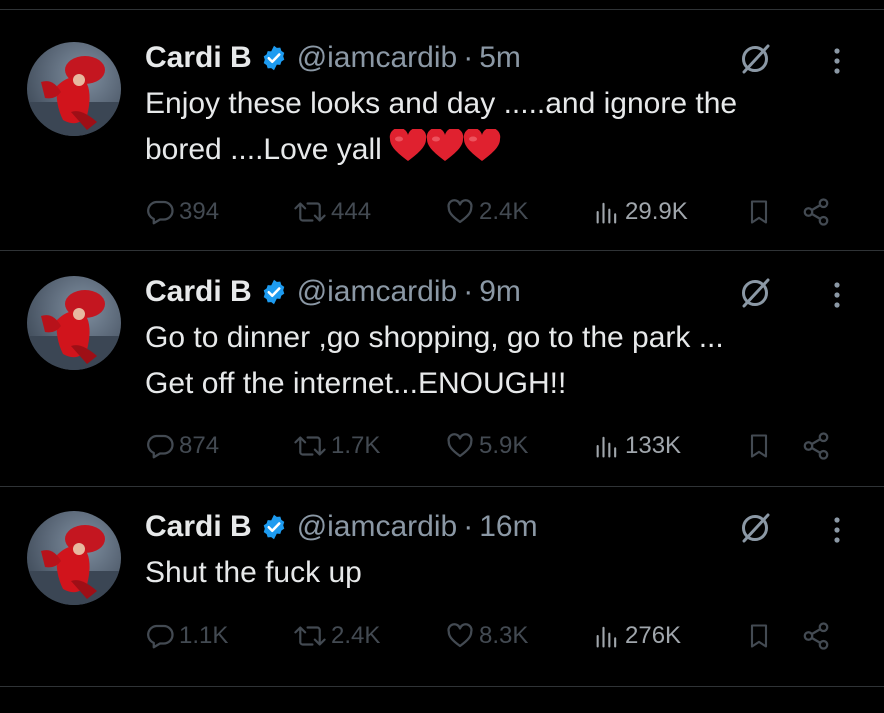  I want to click on repost-button: 1.7K, so click(336, 446).